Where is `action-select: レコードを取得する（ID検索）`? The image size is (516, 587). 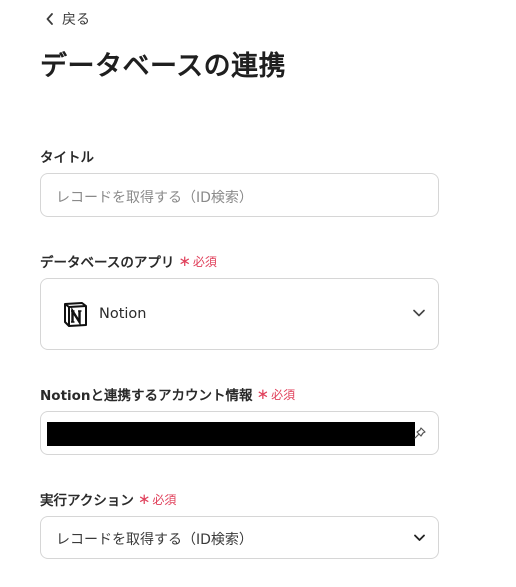
action-select: レコードを取得する（ID検索） is located at coordinates (239, 537).